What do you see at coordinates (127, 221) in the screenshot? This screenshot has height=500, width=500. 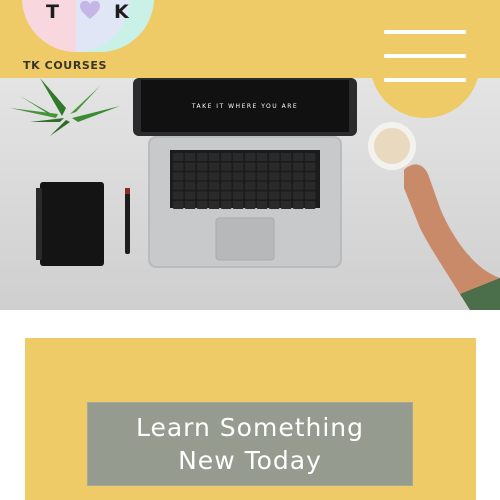 I see `pen-icon` at bounding box center [127, 221].